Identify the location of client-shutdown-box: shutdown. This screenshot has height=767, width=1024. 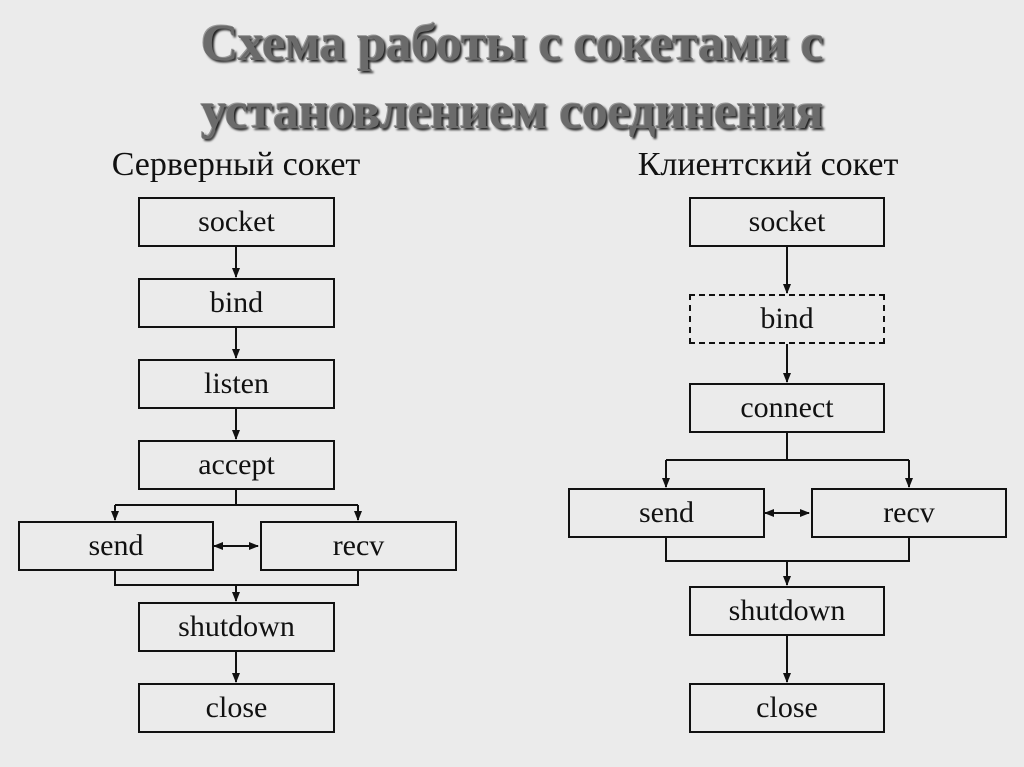
(787, 611).